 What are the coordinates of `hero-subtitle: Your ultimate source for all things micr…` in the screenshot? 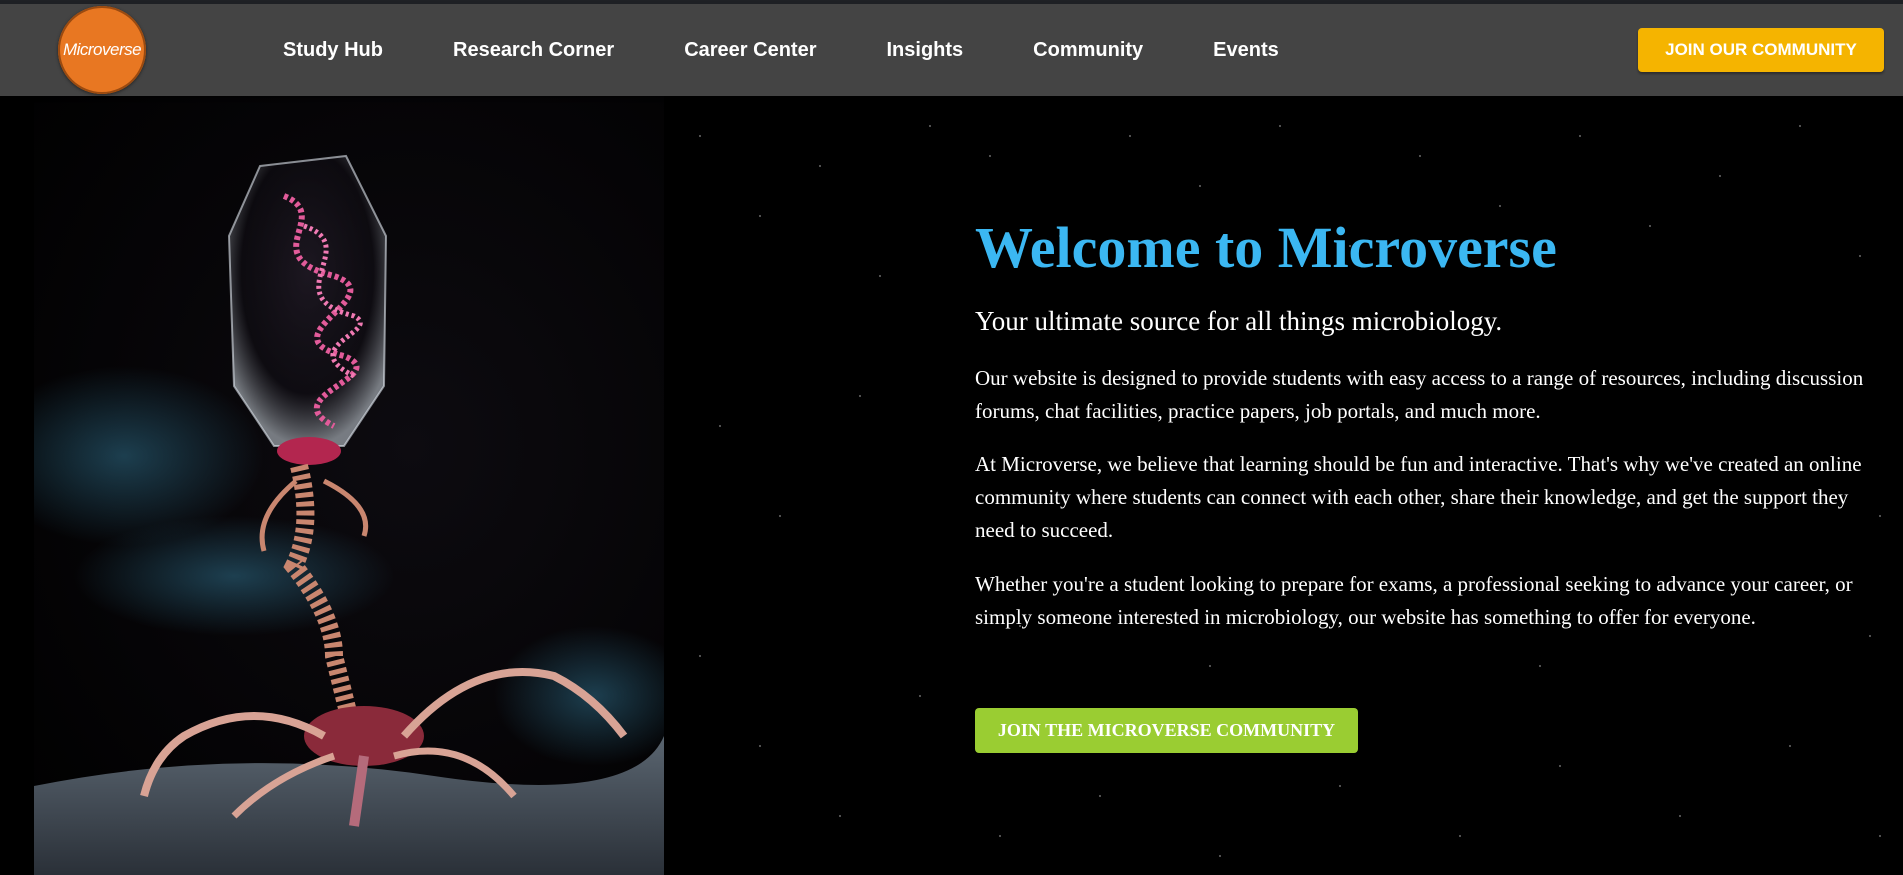 It's located at (1239, 321).